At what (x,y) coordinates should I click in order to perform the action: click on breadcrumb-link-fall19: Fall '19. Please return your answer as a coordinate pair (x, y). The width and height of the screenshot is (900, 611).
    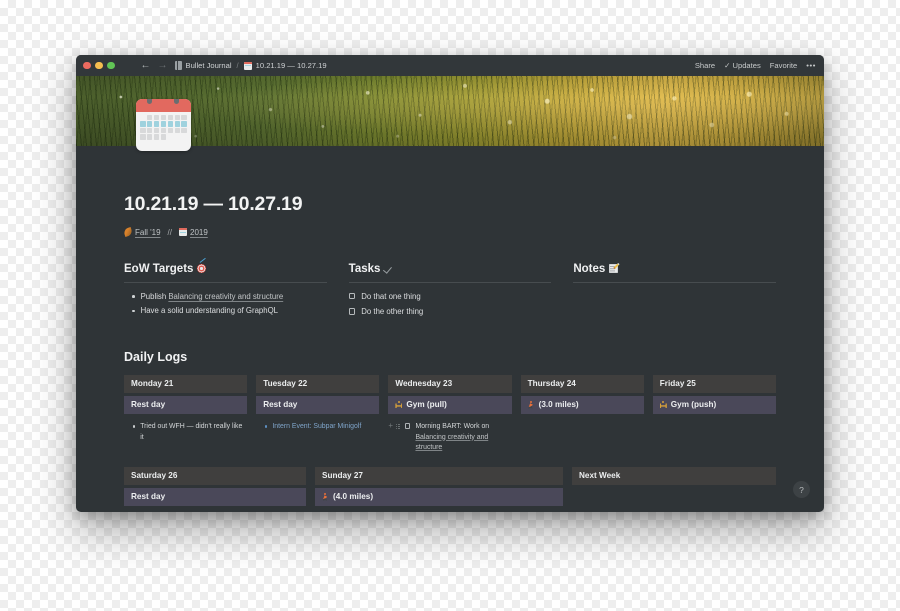
    Looking at the image, I should click on (141, 232).